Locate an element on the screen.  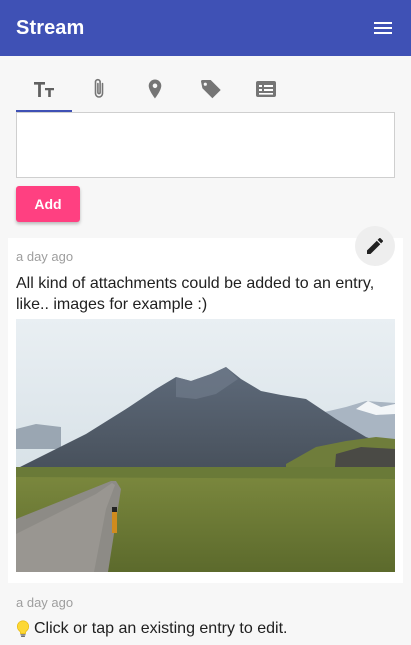
tab-location is located at coordinates (155, 89).